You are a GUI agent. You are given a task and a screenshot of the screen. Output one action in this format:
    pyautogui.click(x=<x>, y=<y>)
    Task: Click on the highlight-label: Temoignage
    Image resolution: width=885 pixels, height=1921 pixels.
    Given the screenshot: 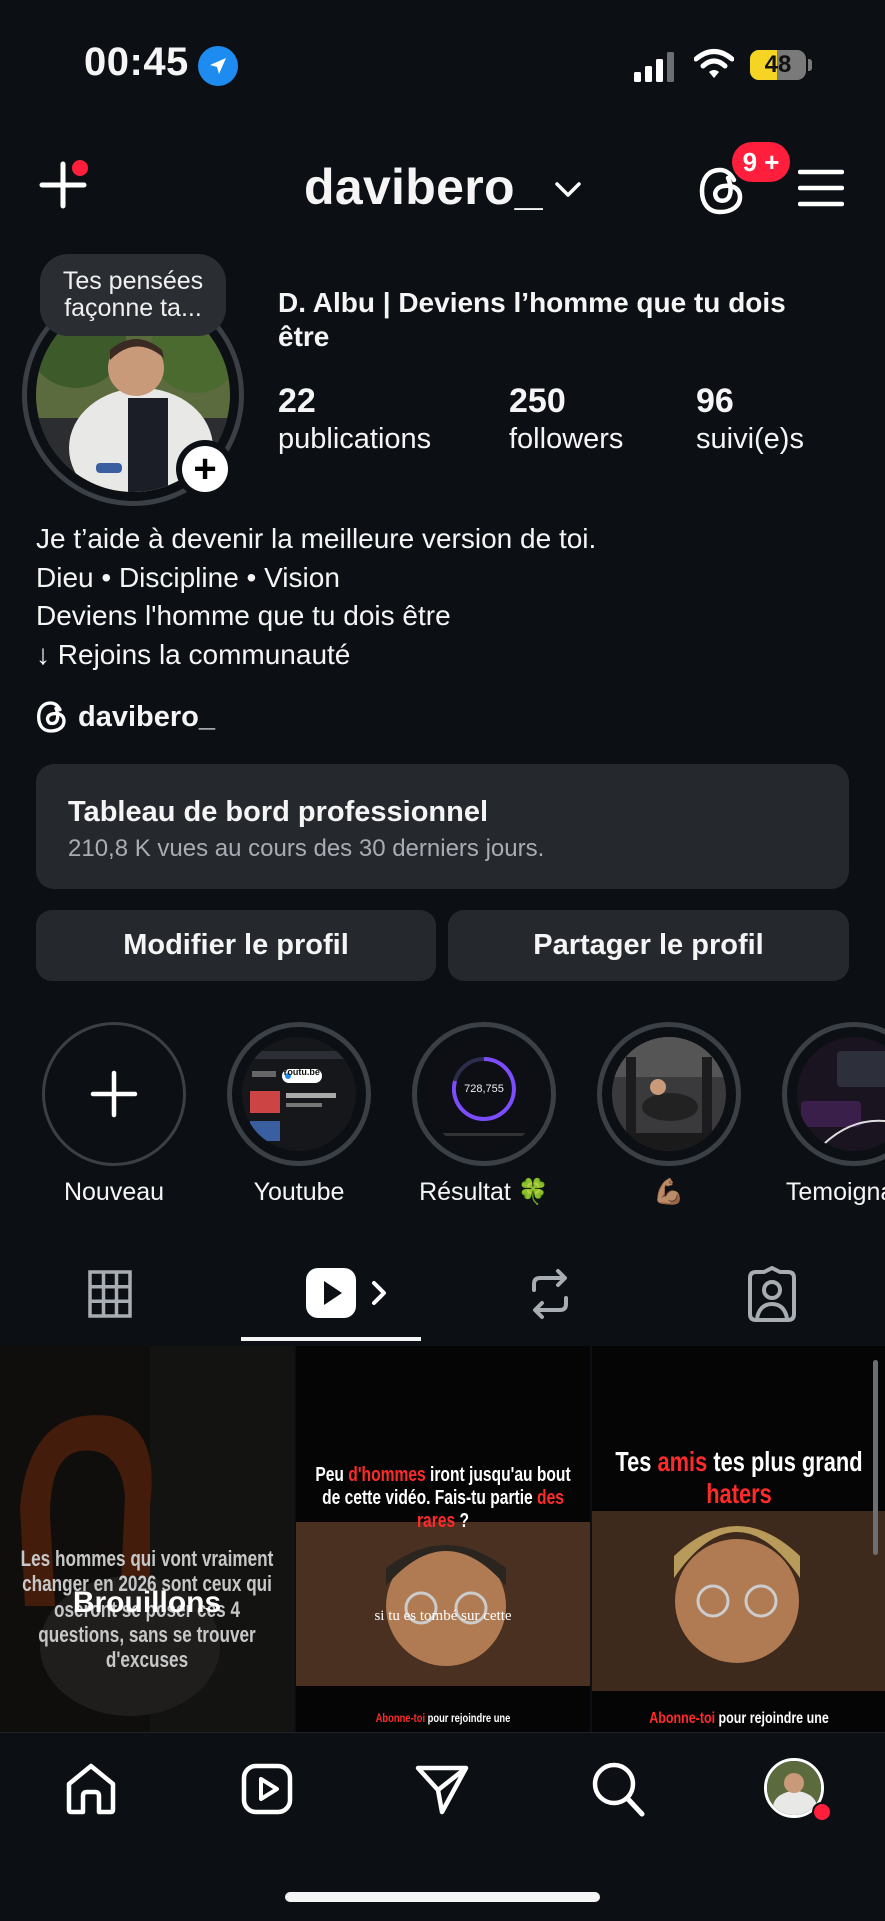 What is the action you would take?
    pyautogui.click(x=835, y=1192)
    